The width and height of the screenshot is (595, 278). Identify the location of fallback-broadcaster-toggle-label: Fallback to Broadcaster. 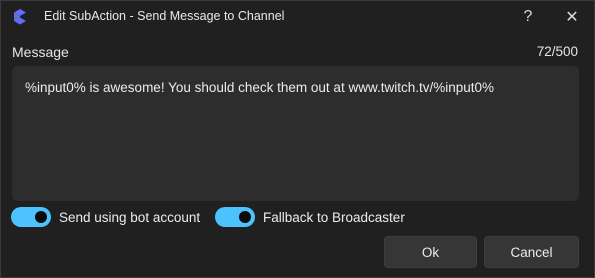
(334, 217).